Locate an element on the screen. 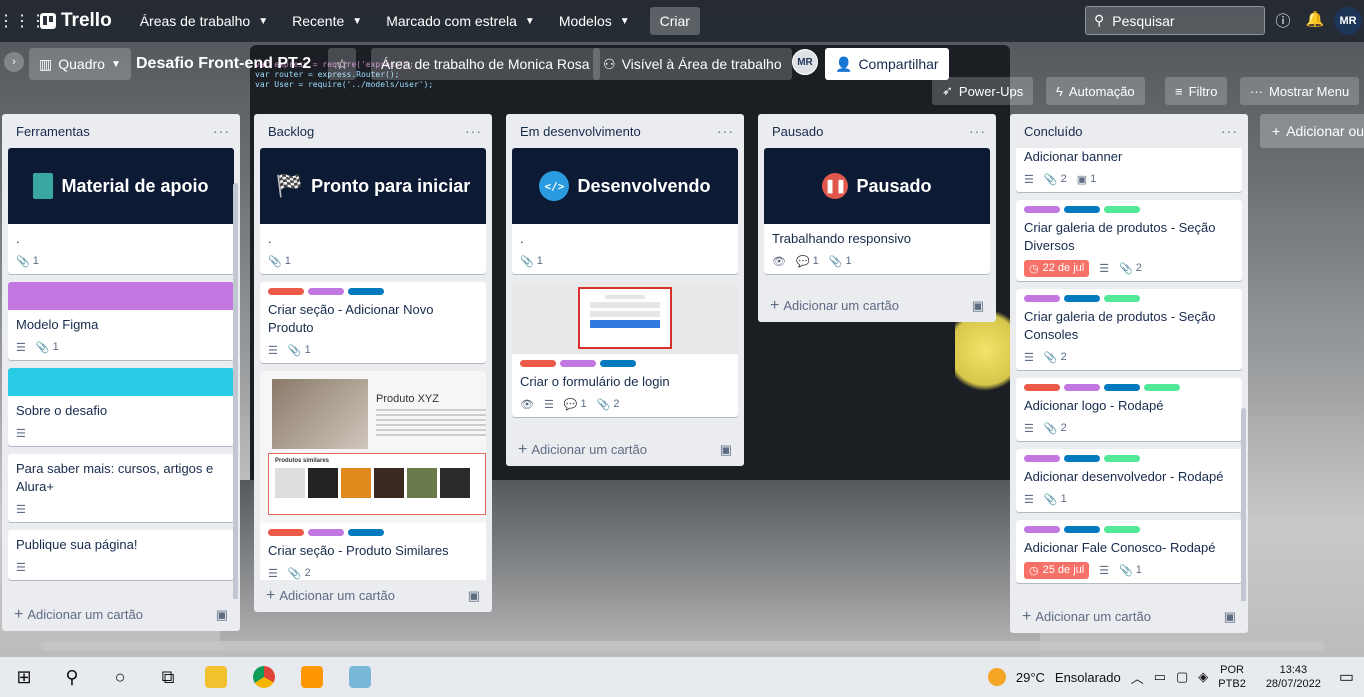 Image resolution: width=1364 pixels, height=697 pixels. starred-menu: Marcado com estrela ▼ is located at coordinates (460, 21).